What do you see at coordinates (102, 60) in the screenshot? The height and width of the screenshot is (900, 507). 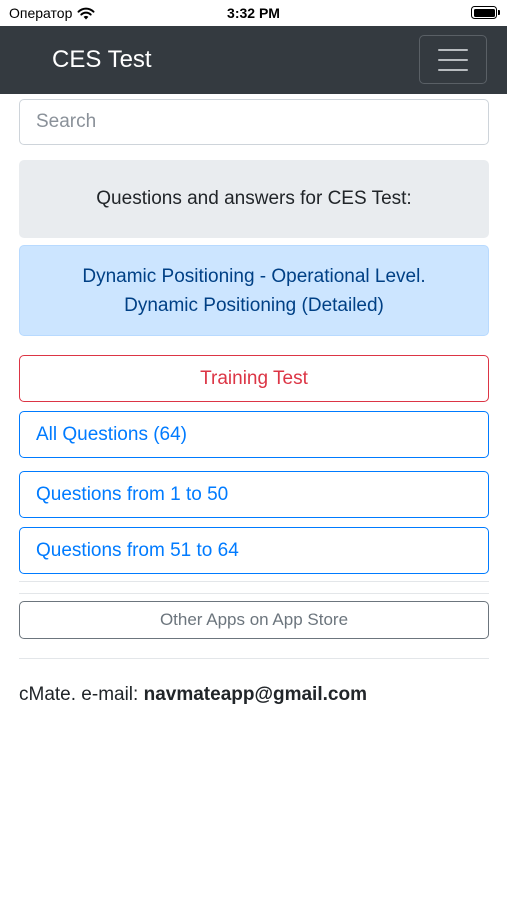 I see `navbar-brand: CES Test` at bounding box center [102, 60].